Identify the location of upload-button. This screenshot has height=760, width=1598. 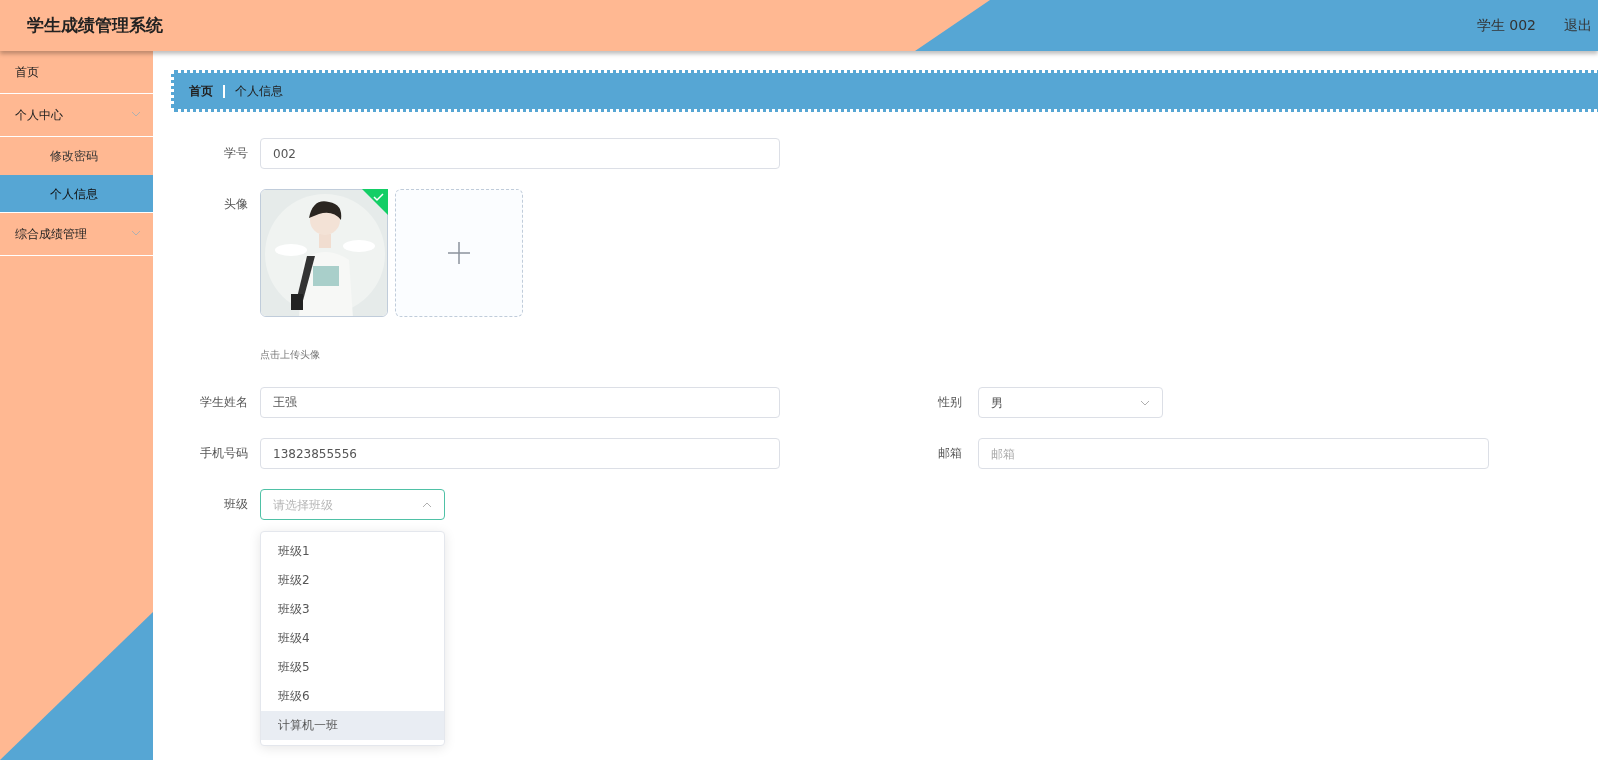
(459, 253).